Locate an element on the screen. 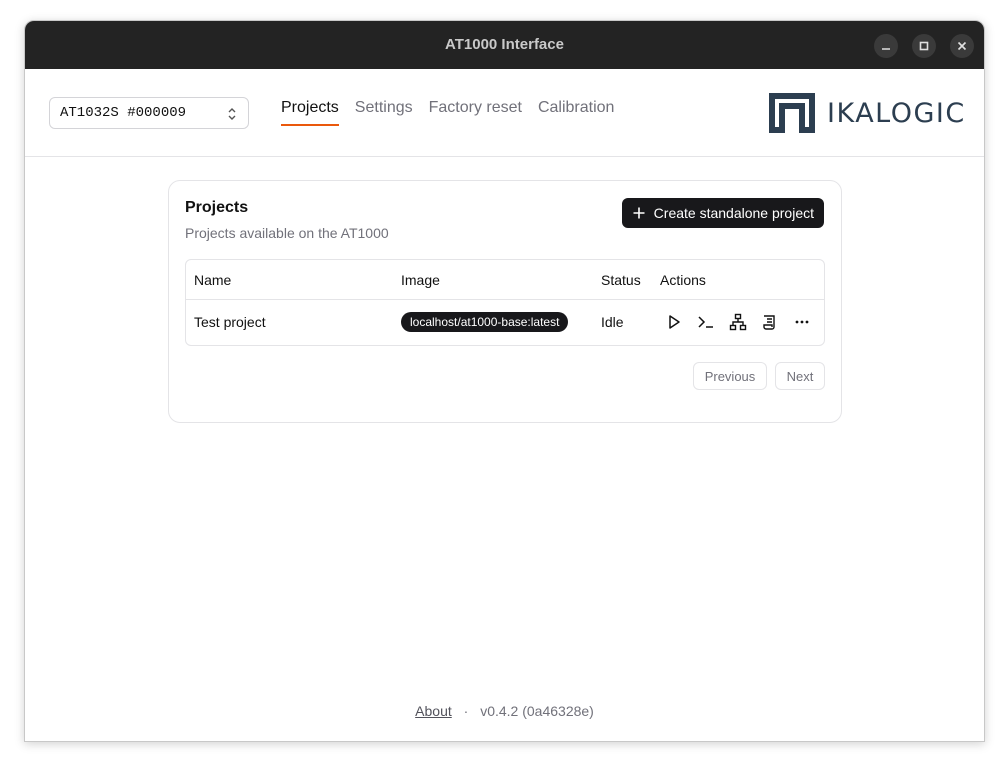  card-title: Projects is located at coordinates (217, 207).